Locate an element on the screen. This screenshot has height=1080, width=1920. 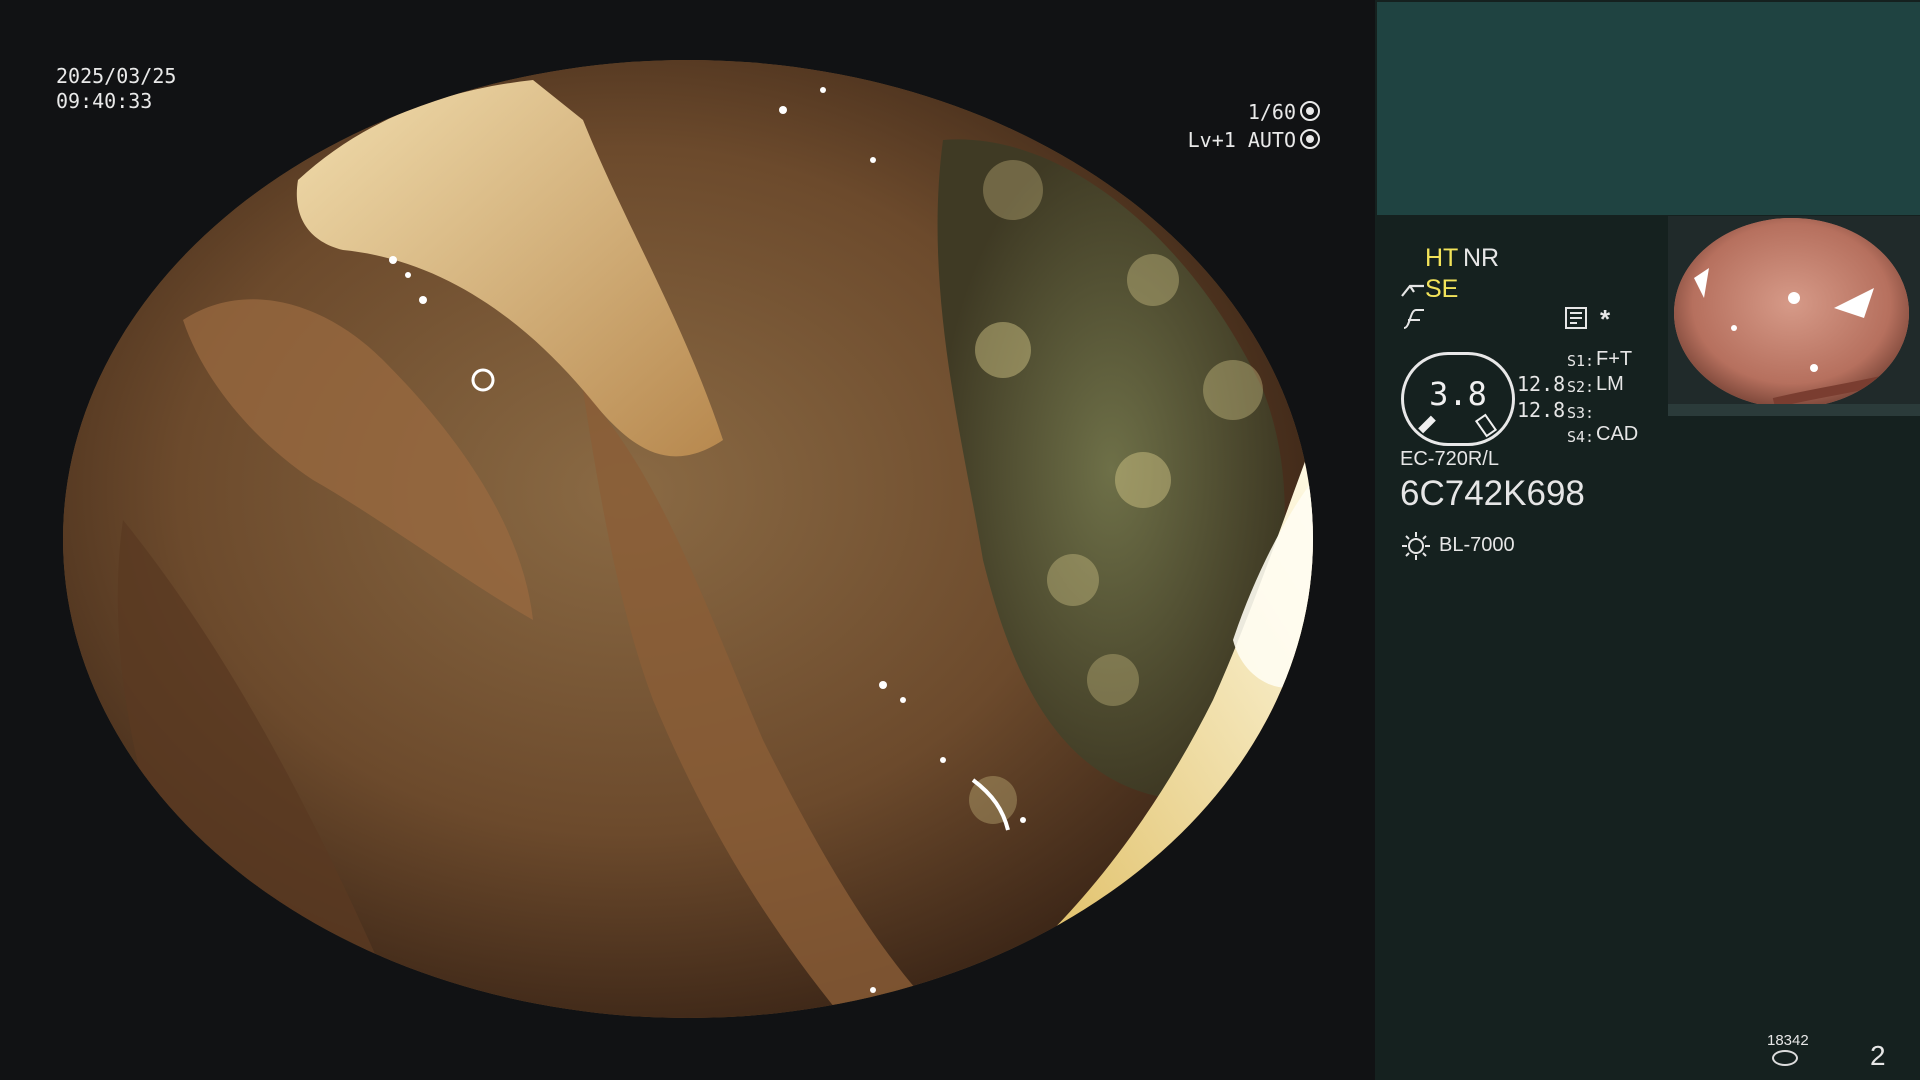
level-readout: Lv+1 AUTO is located at coordinates (1254, 140).